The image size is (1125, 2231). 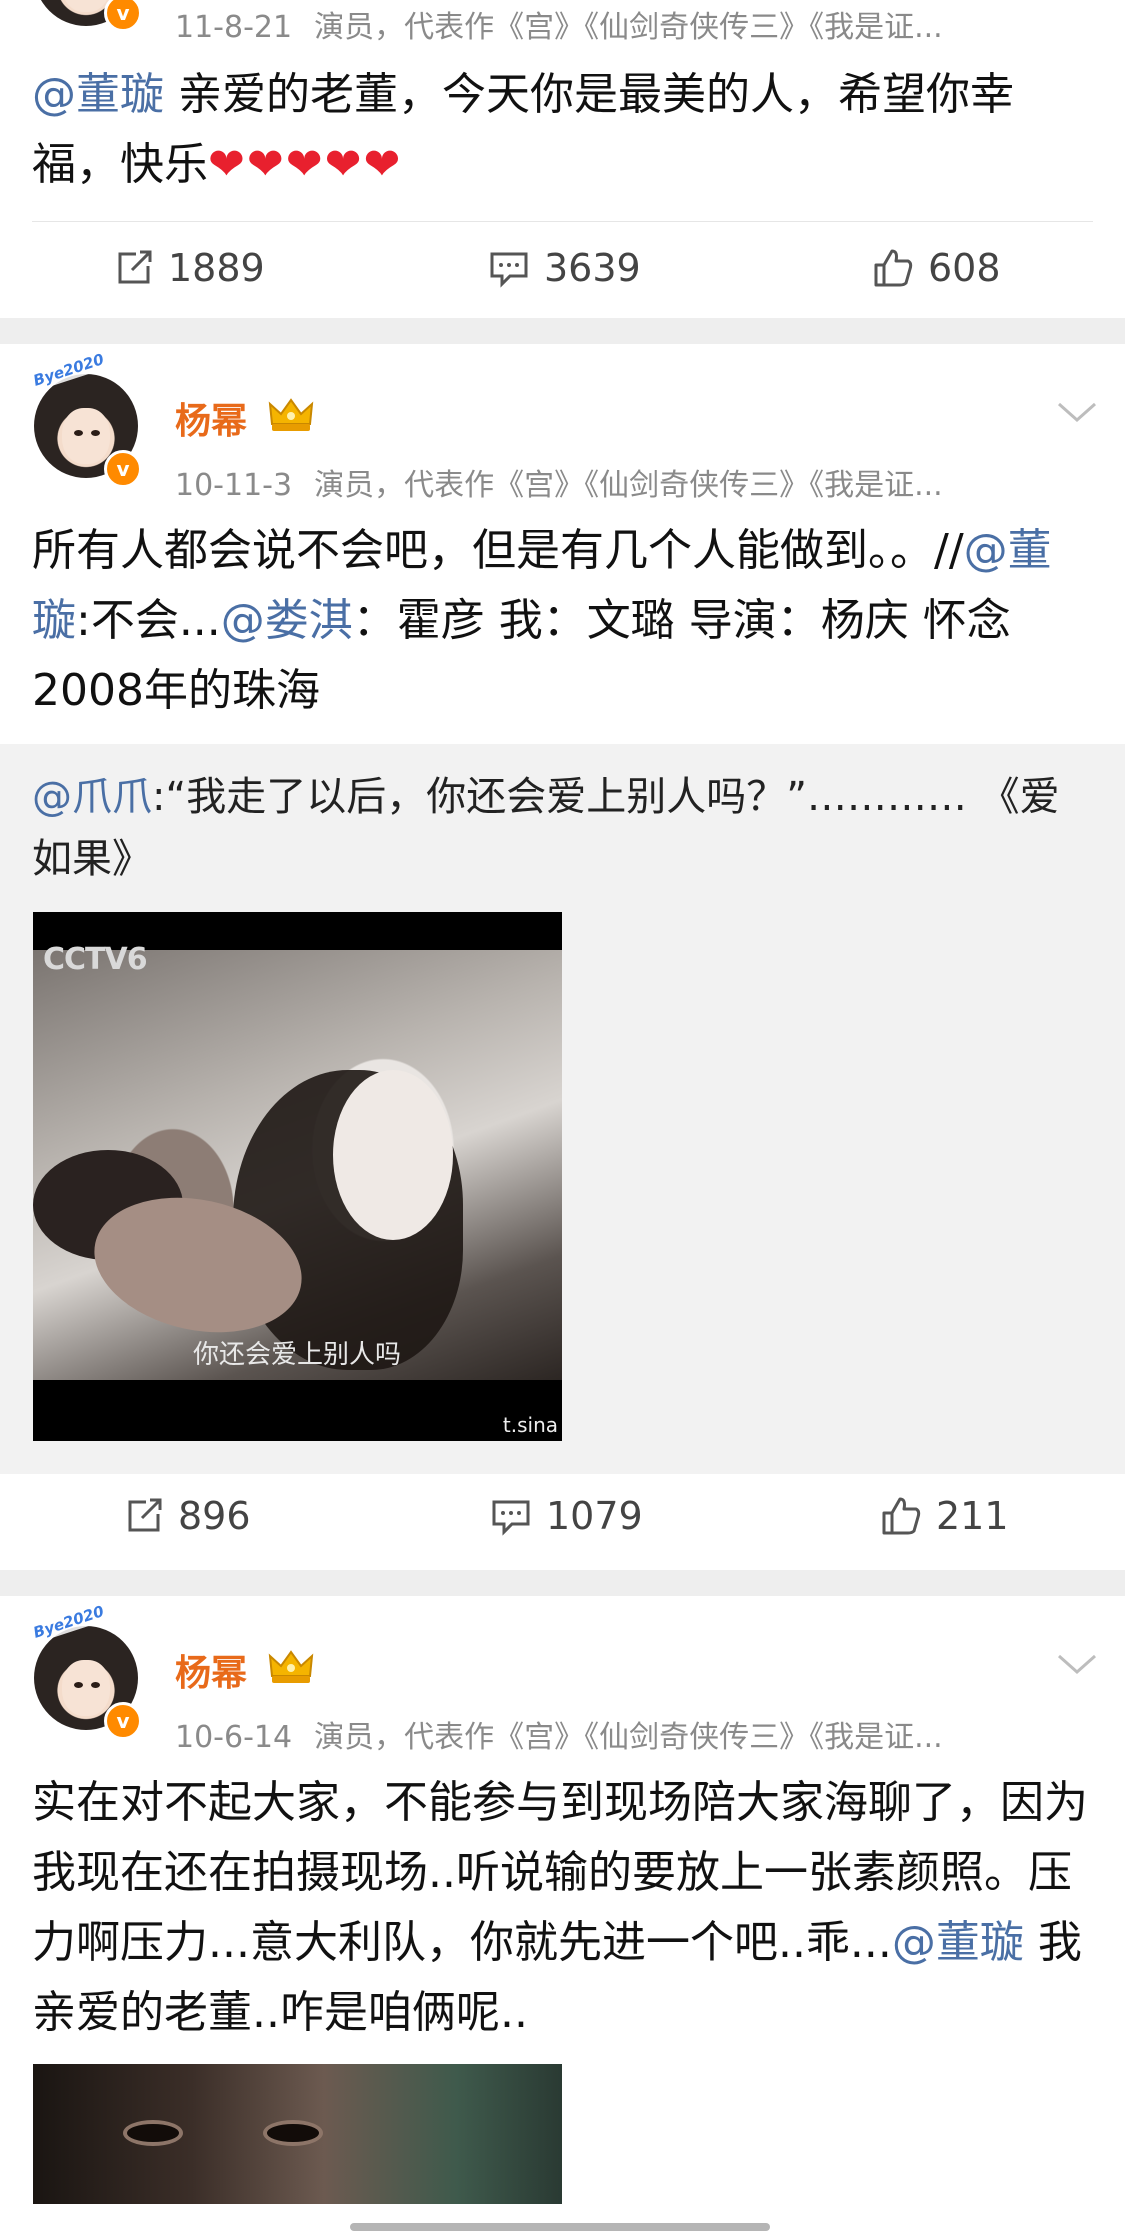 What do you see at coordinates (498, 550) in the screenshot?
I see `post-body: 所有人都会说不会吧，但是有几个人能做到。。//` at bounding box center [498, 550].